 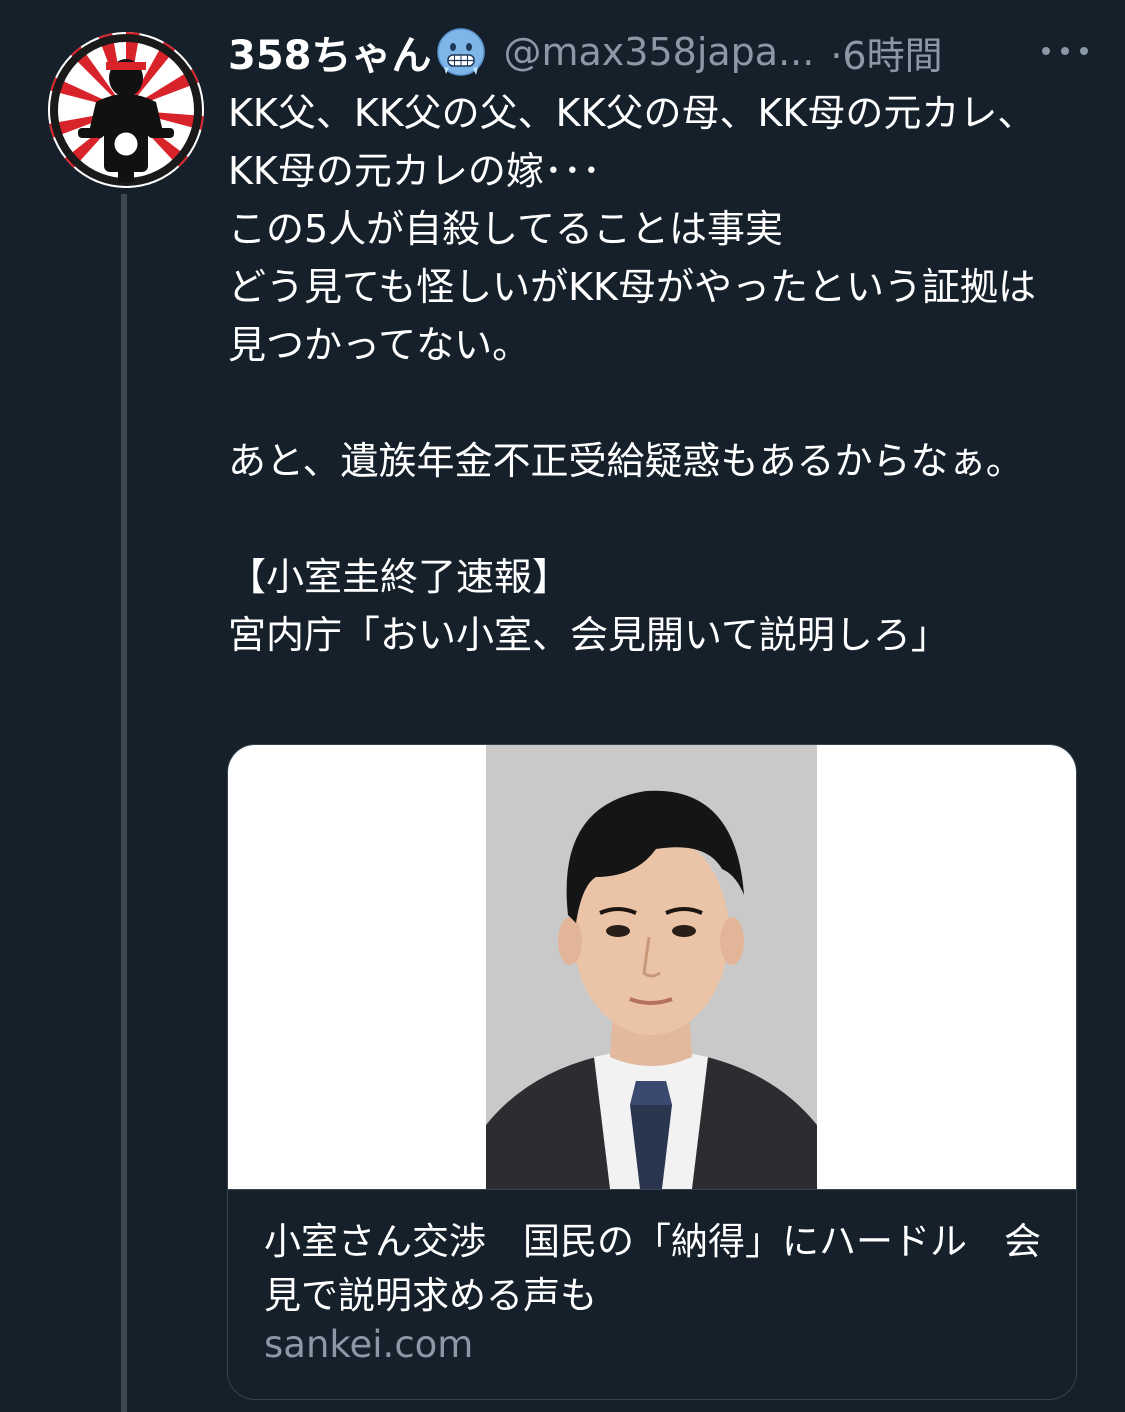 I want to click on display-name: 358ちゃん, so click(x=330, y=52).